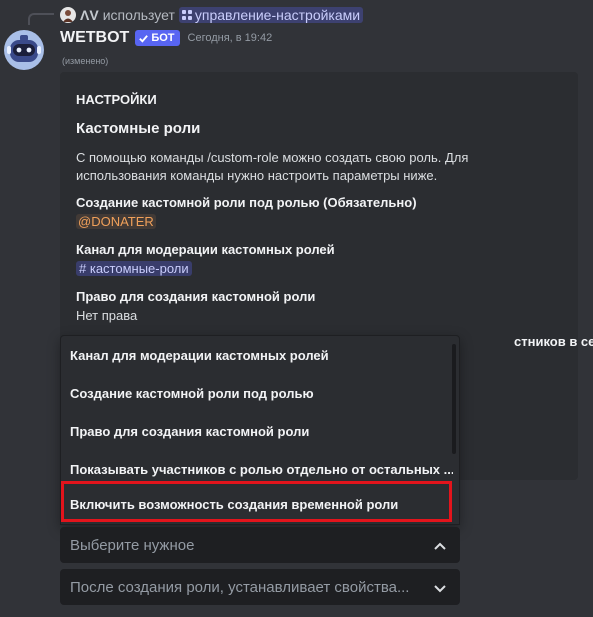  I want to click on dropdown-option: Канал для модерации кастомных ролей, so click(257, 355).